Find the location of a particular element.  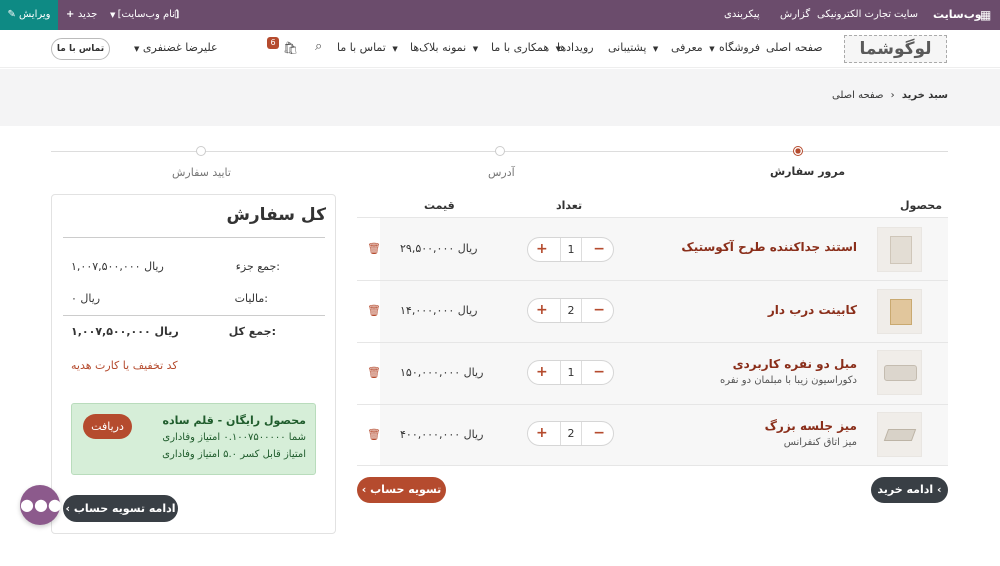

nav-support: پشتیبانی ▼ is located at coordinates (633, 49).